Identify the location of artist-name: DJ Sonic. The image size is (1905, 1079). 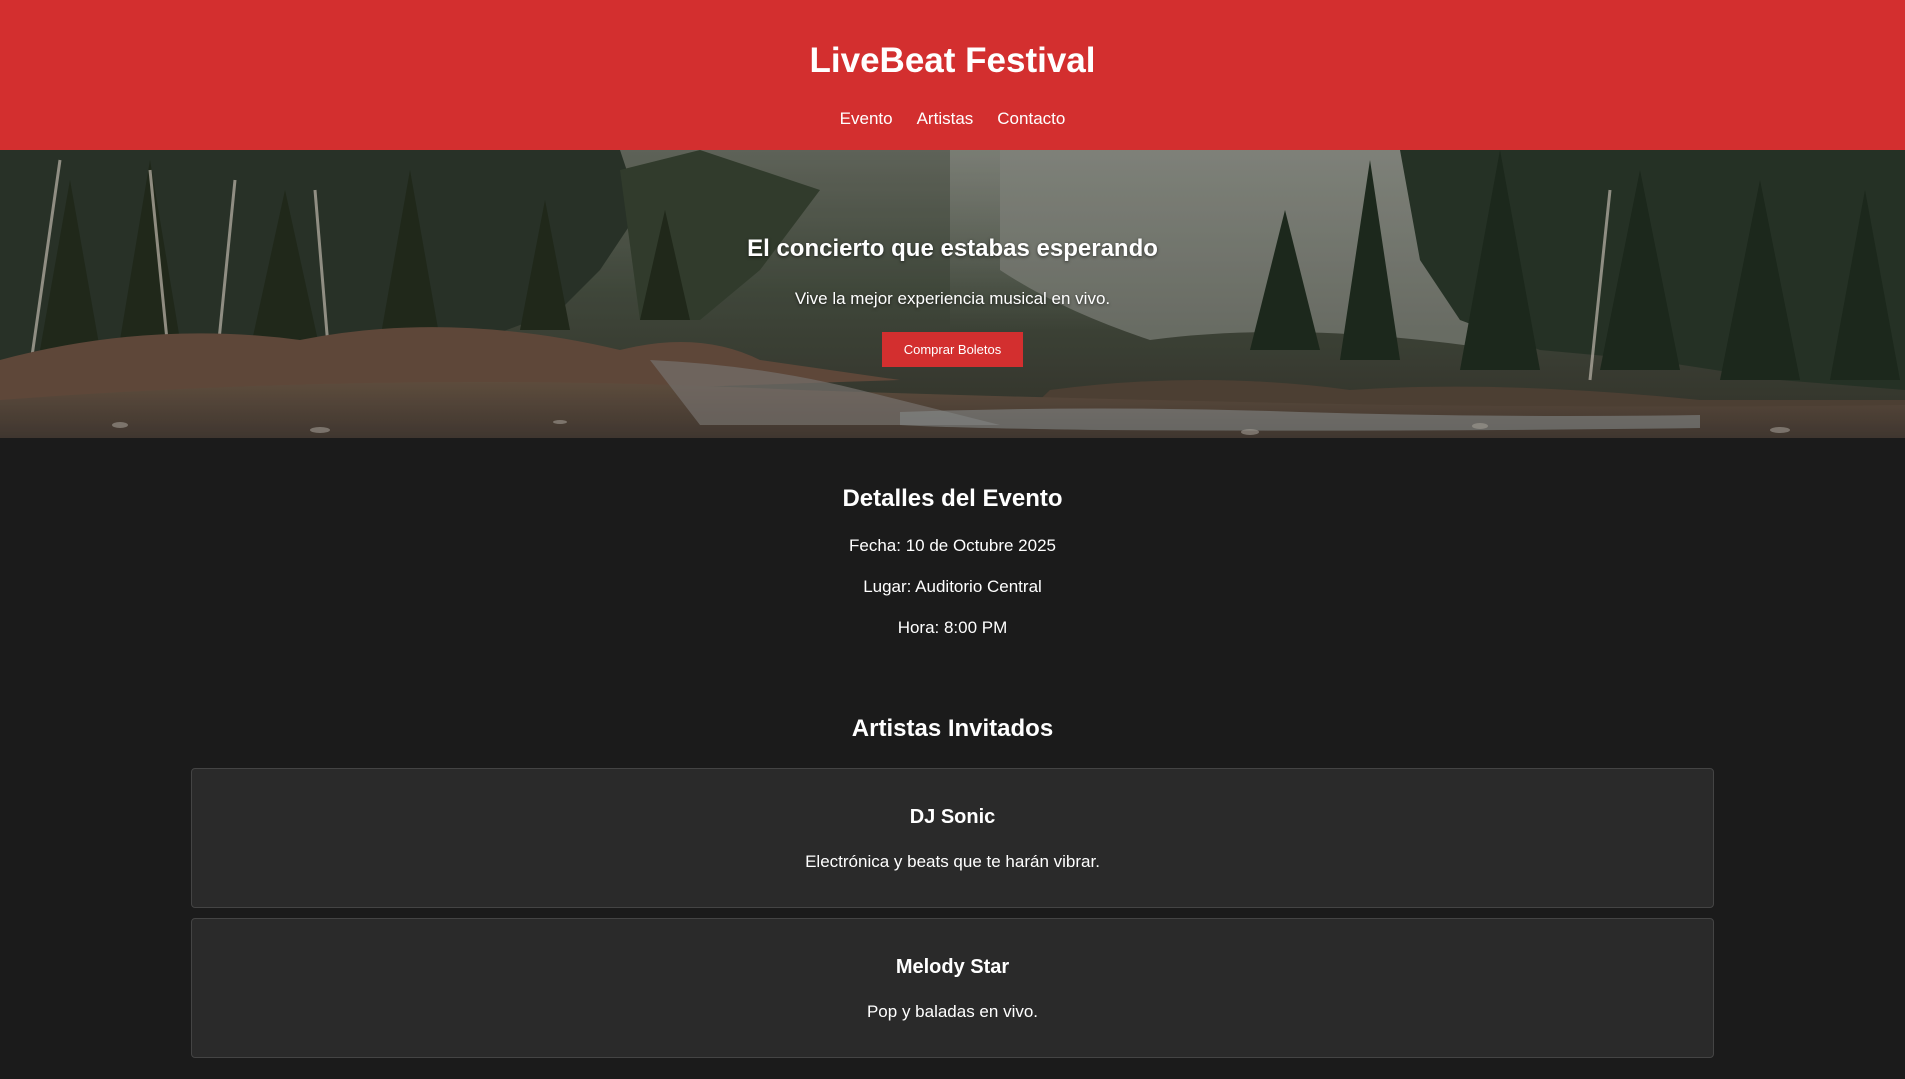
(952, 817).